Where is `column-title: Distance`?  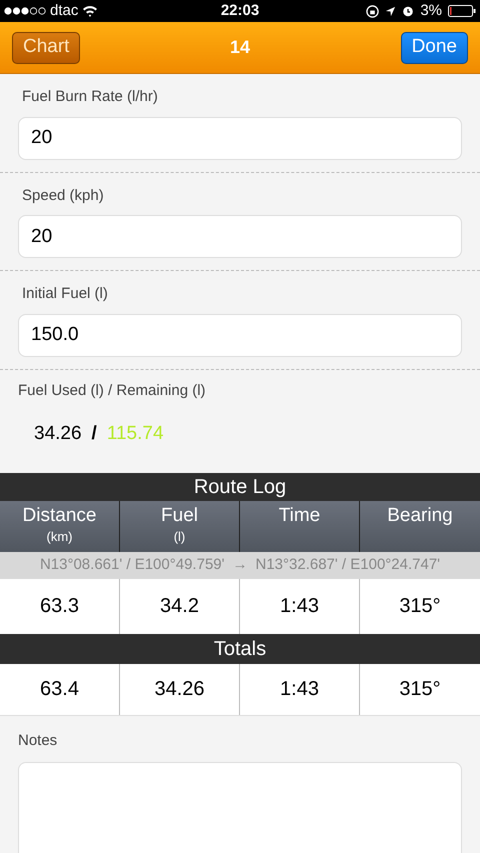 column-title: Distance is located at coordinates (59, 515).